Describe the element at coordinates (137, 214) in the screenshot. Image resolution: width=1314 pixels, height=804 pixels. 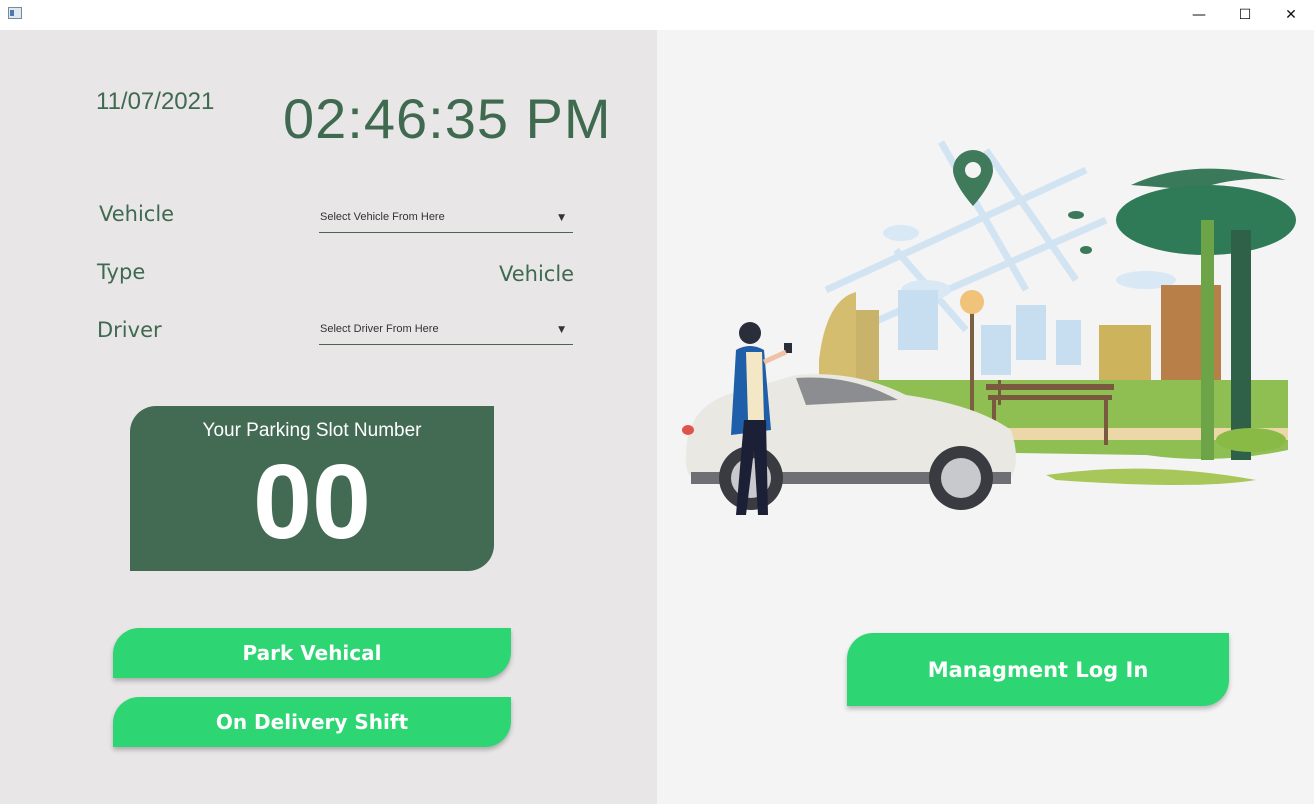
I see `vehicle-label: Vehicle` at that location.